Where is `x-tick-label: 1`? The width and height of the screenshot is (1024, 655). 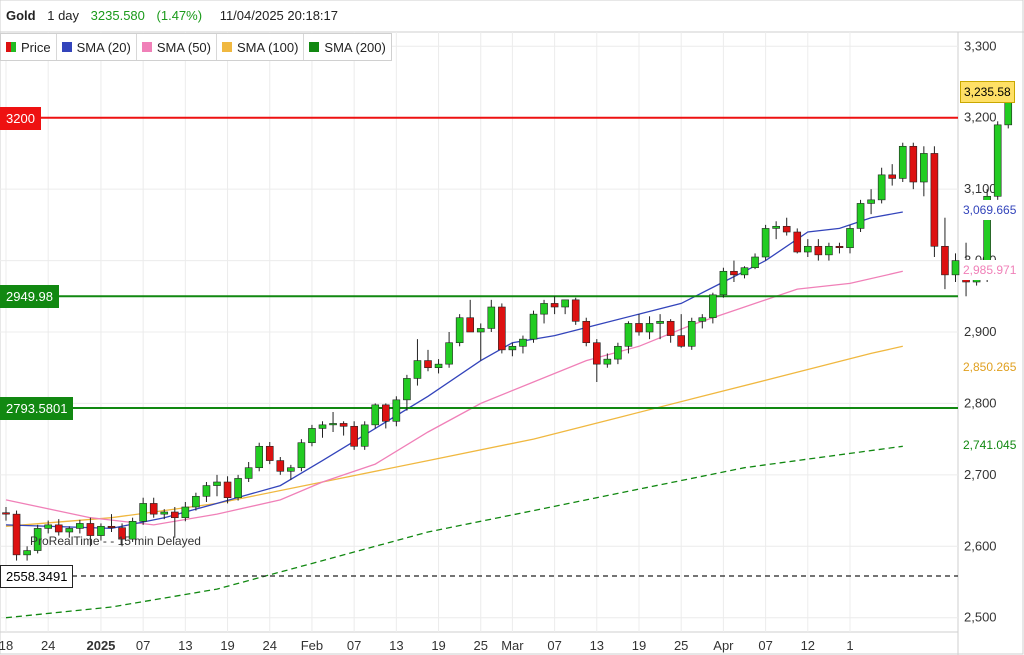 x-tick-label: 1 is located at coordinates (849, 645).